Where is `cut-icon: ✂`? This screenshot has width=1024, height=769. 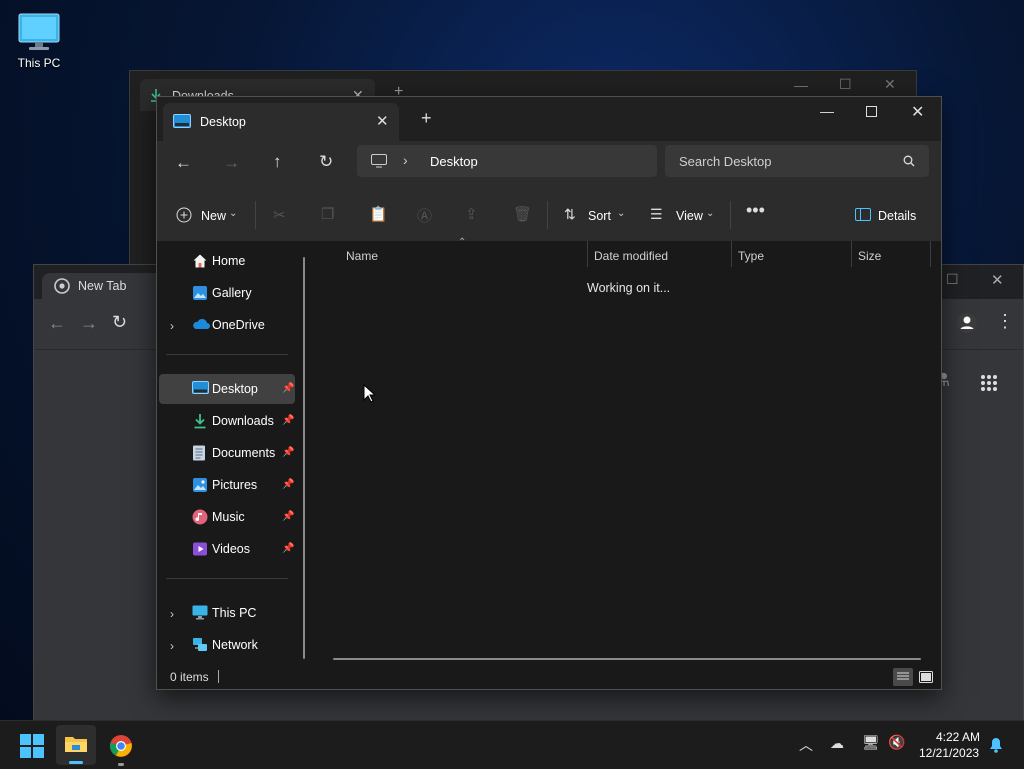 cut-icon: ✂ is located at coordinates (279, 215).